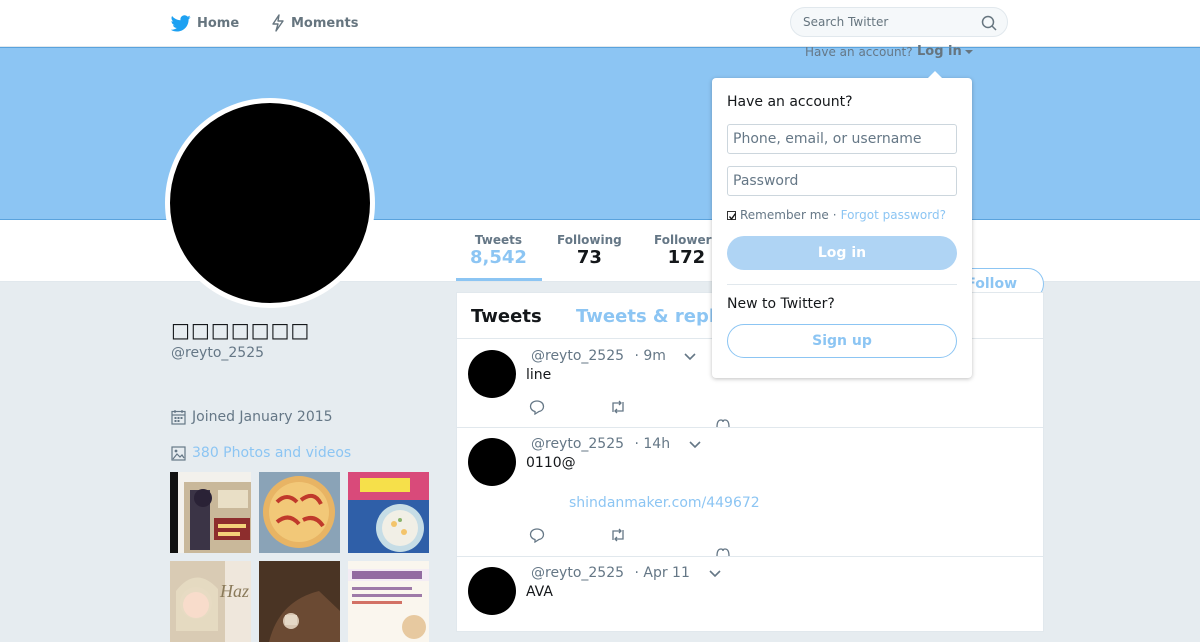  What do you see at coordinates (881, 22) in the screenshot?
I see `search-input` at bounding box center [881, 22].